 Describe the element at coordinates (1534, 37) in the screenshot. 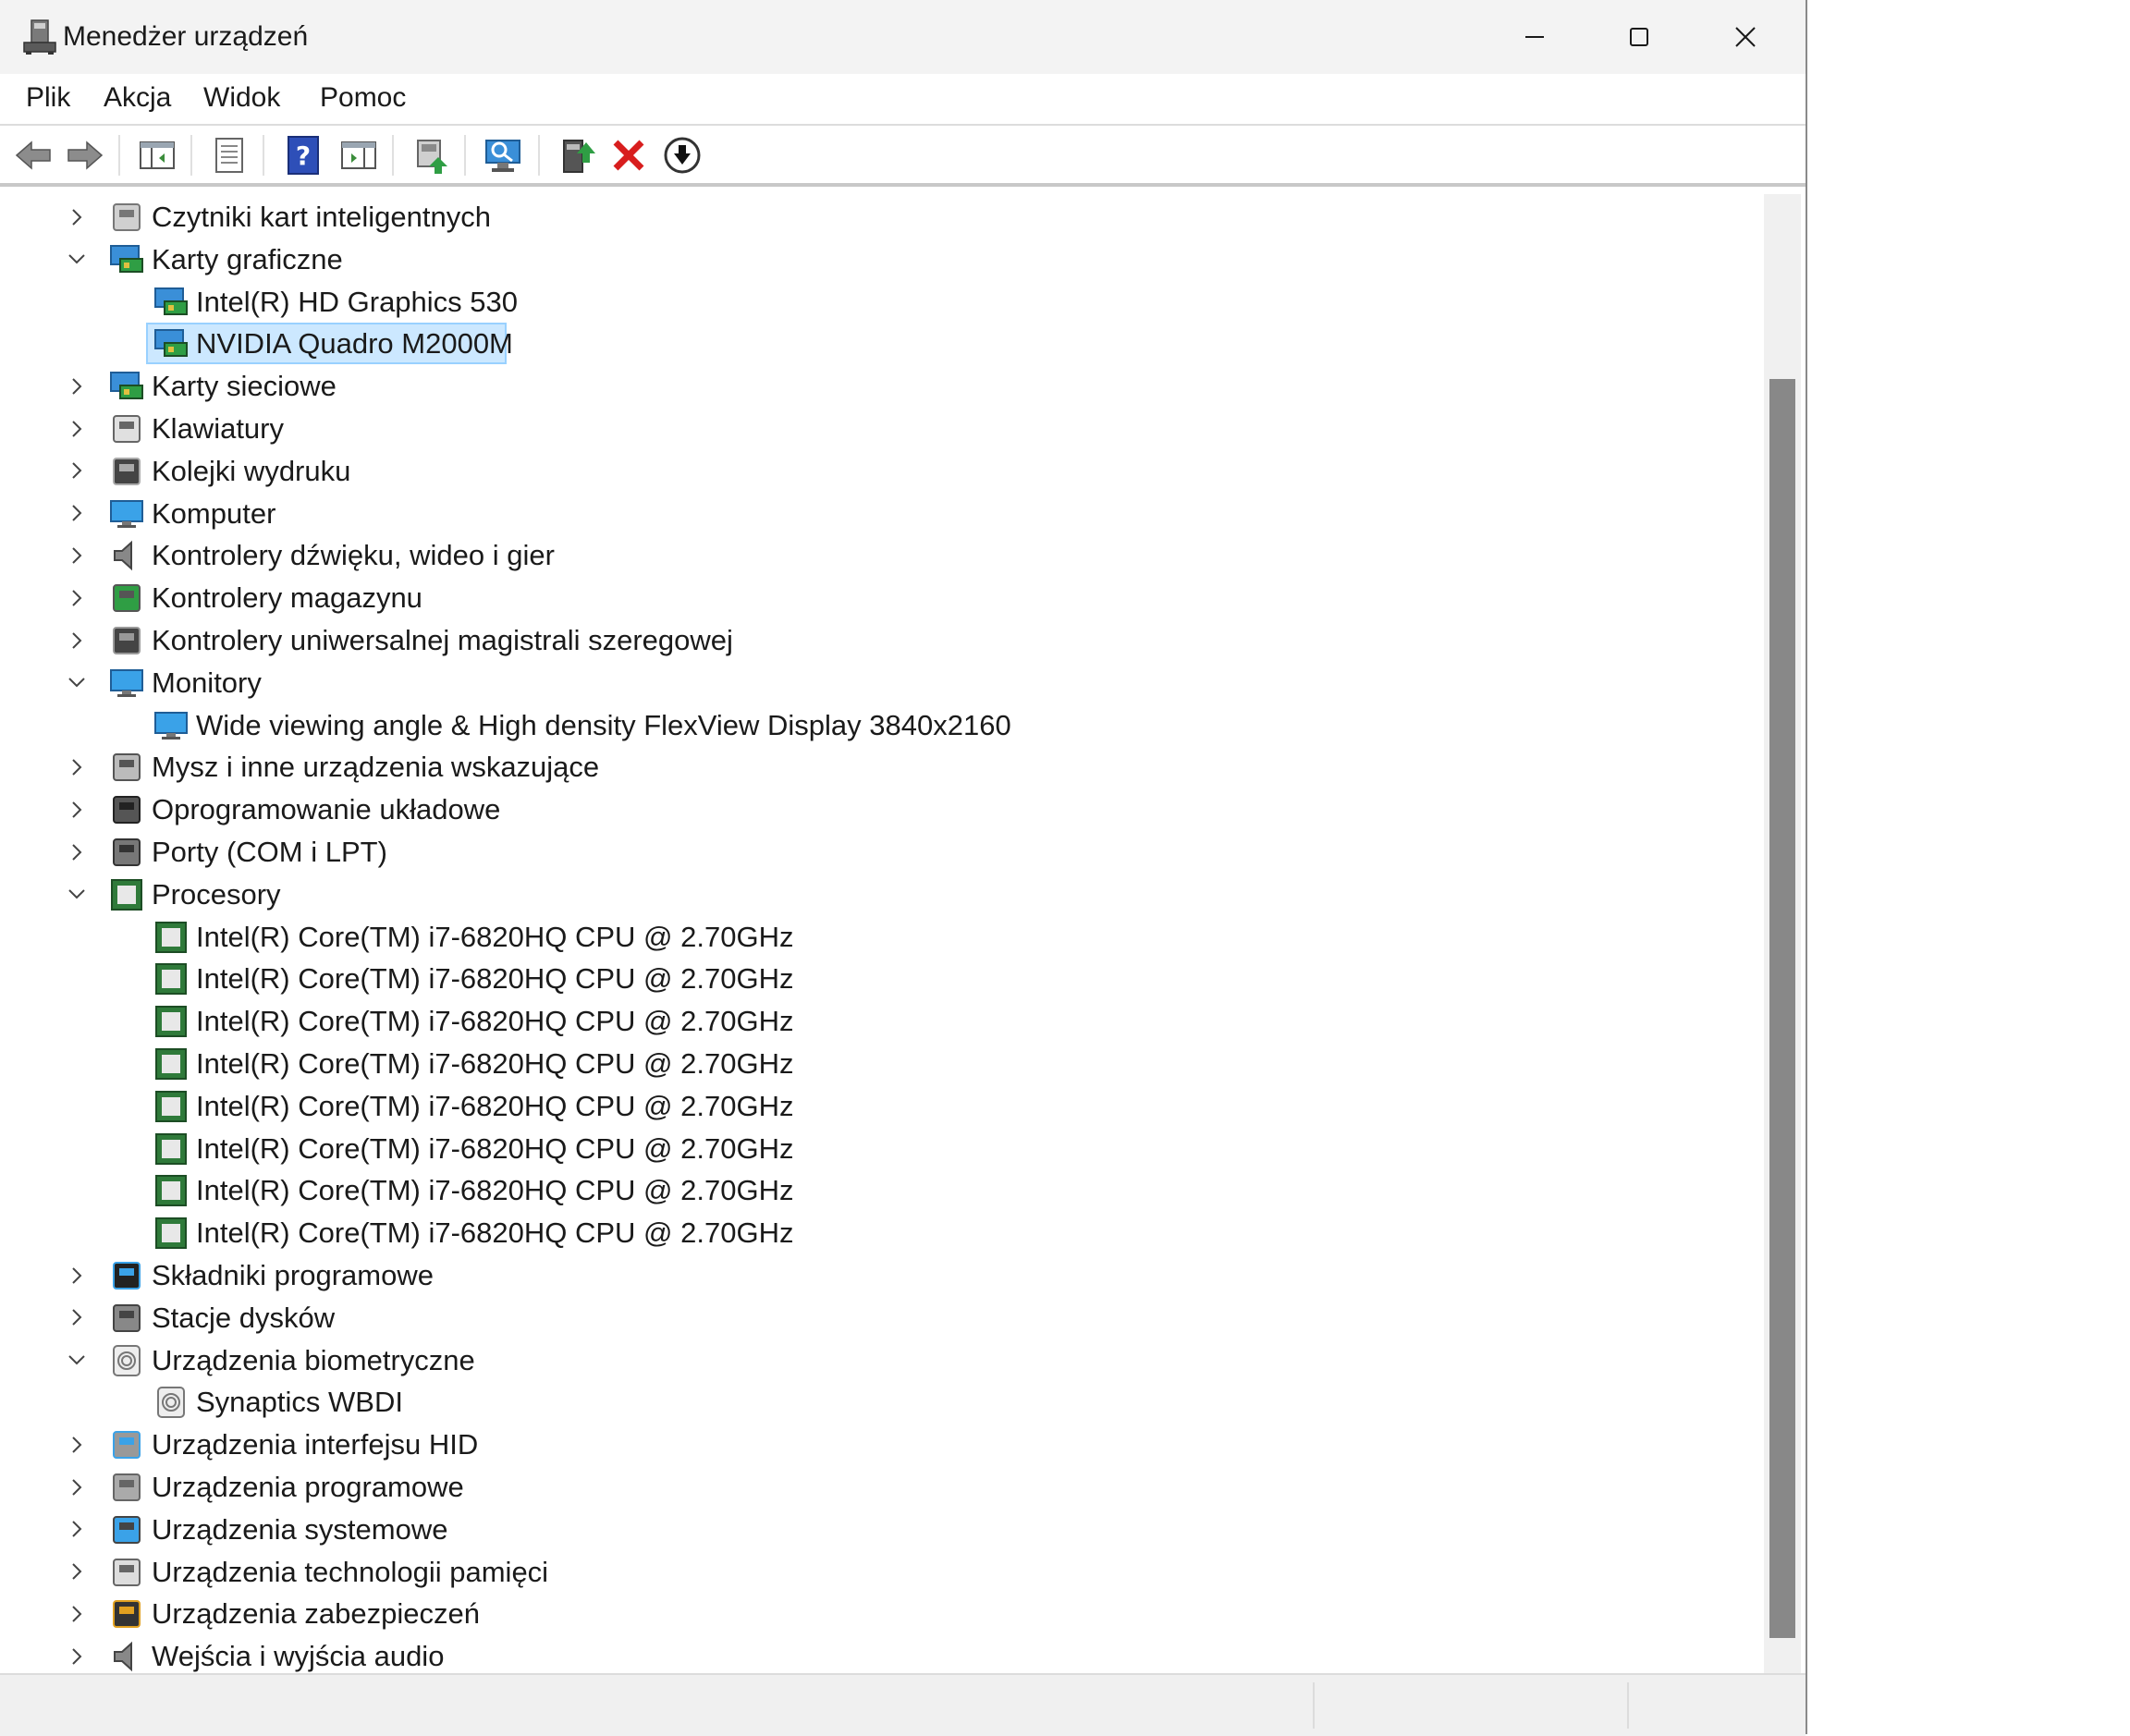

I see `minimize-button` at that location.